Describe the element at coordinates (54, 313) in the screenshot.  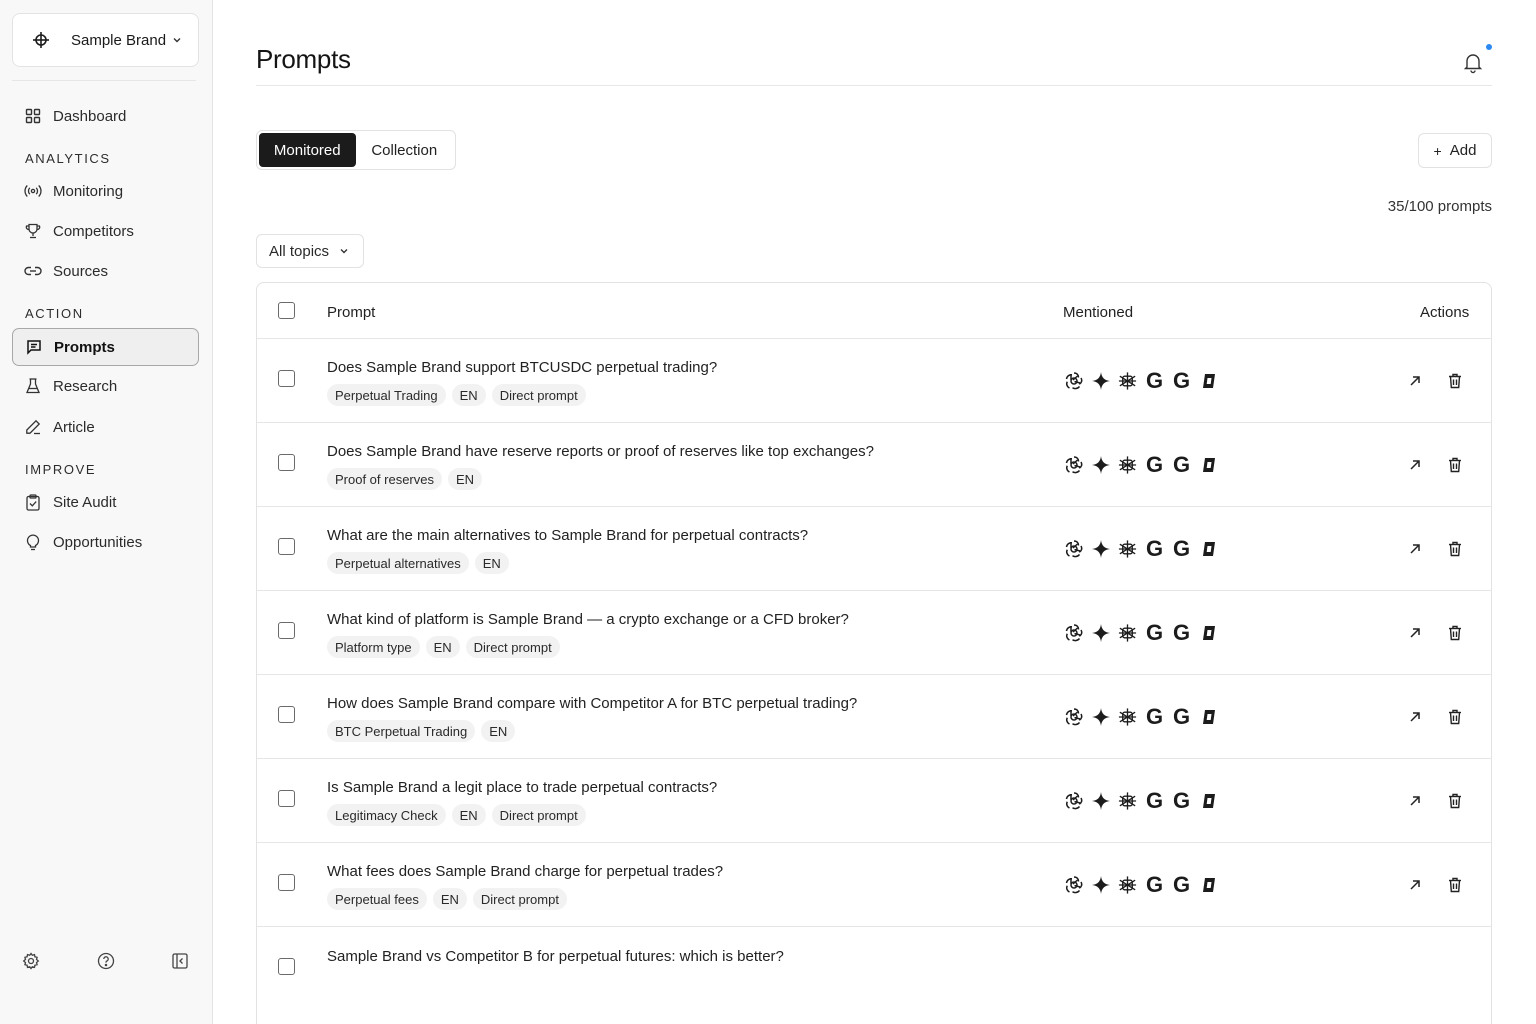
I see `section-label-action: ACTION` at that location.